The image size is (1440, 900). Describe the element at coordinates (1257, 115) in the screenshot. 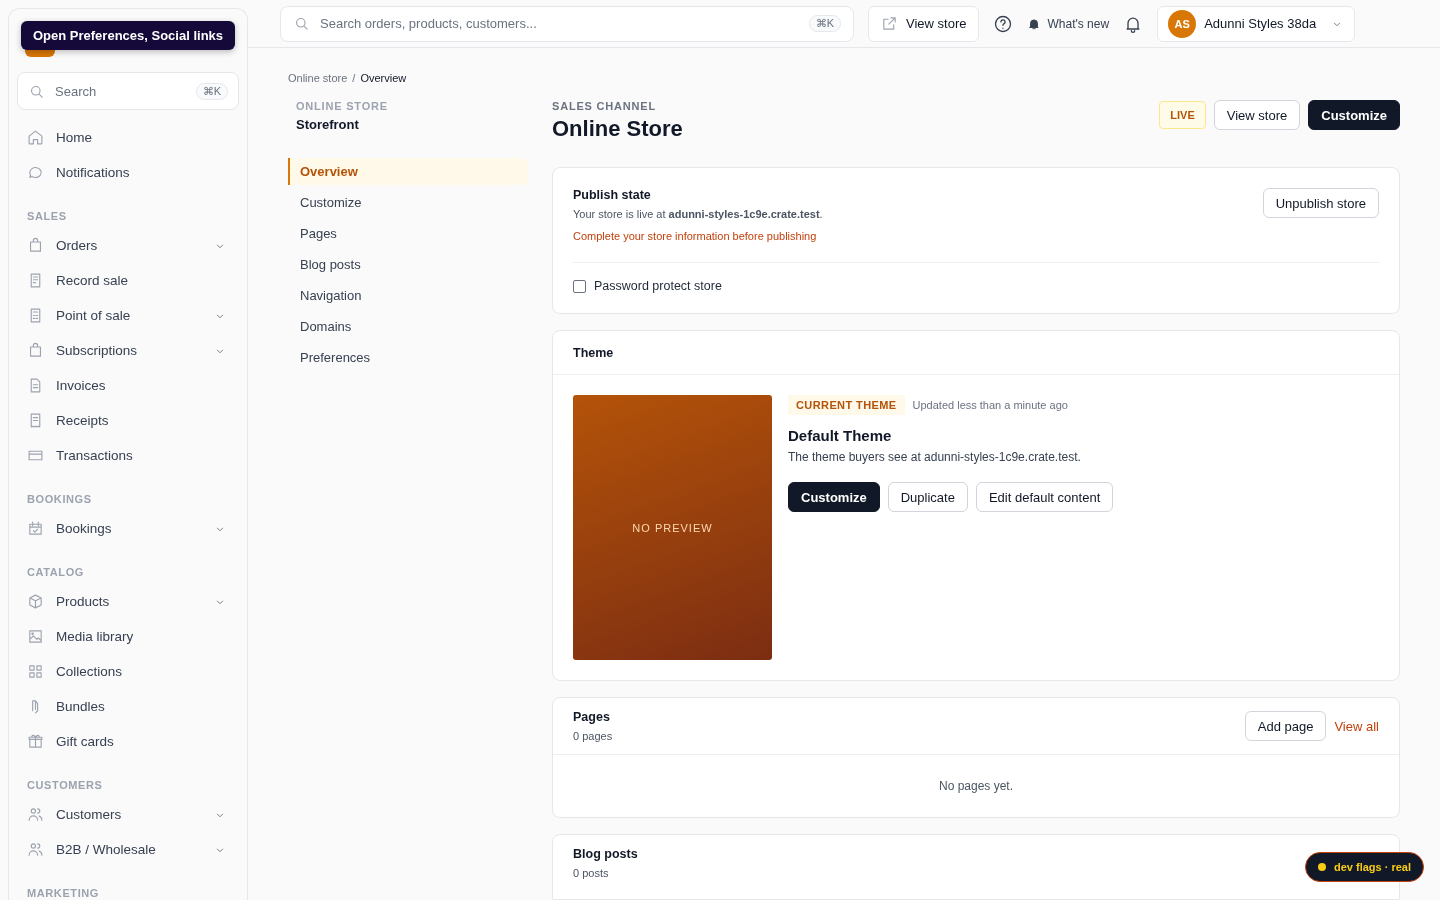

I see `header-button: View store` at that location.